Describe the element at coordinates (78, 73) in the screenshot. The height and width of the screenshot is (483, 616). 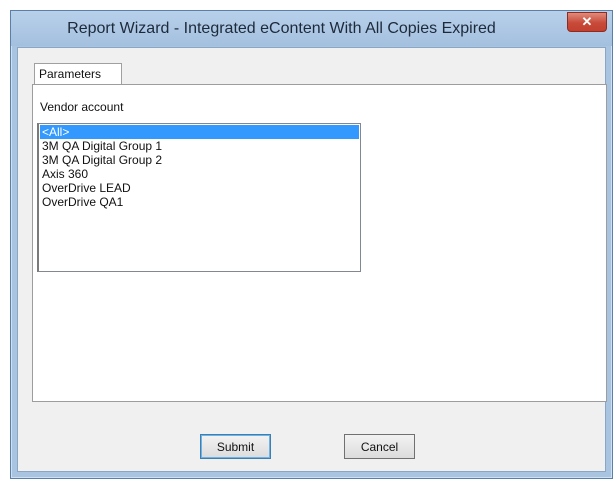
I see `tab-parameters: Parameters` at that location.